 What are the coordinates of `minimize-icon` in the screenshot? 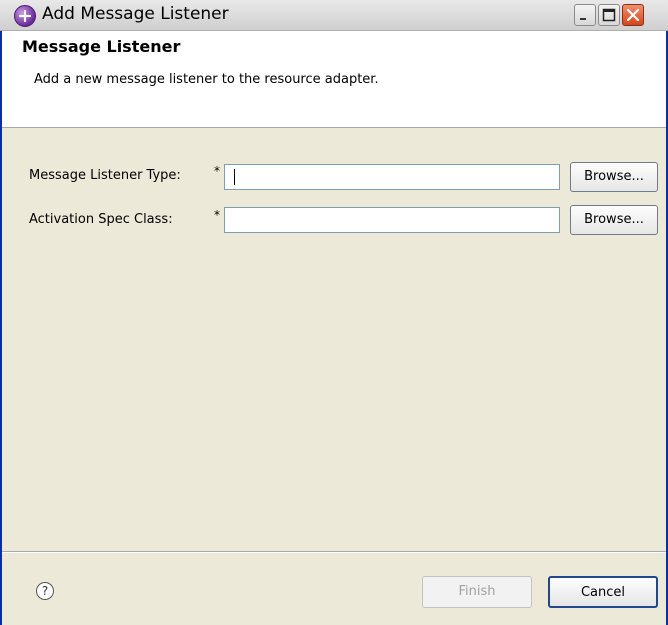 It's located at (583, 19).